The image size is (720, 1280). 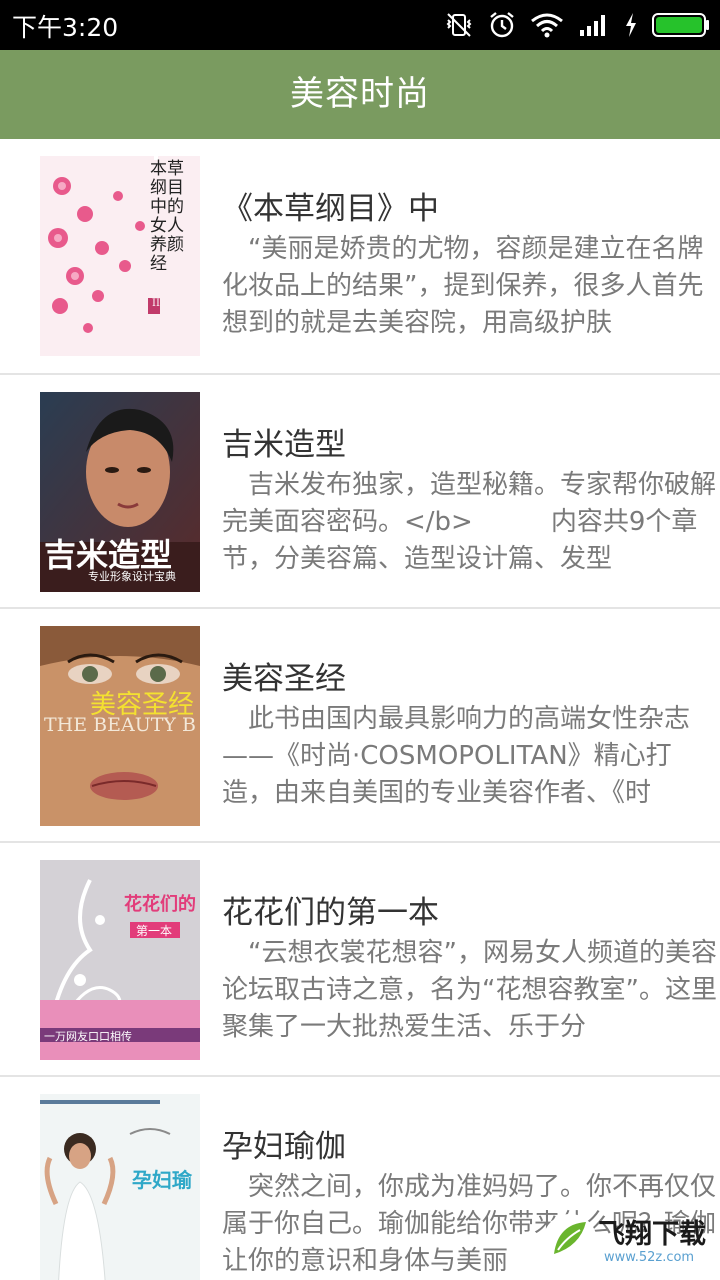 What do you see at coordinates (502, 25) in the screenshot?
I see `alarm-icon` at bounding box center [502, 25].